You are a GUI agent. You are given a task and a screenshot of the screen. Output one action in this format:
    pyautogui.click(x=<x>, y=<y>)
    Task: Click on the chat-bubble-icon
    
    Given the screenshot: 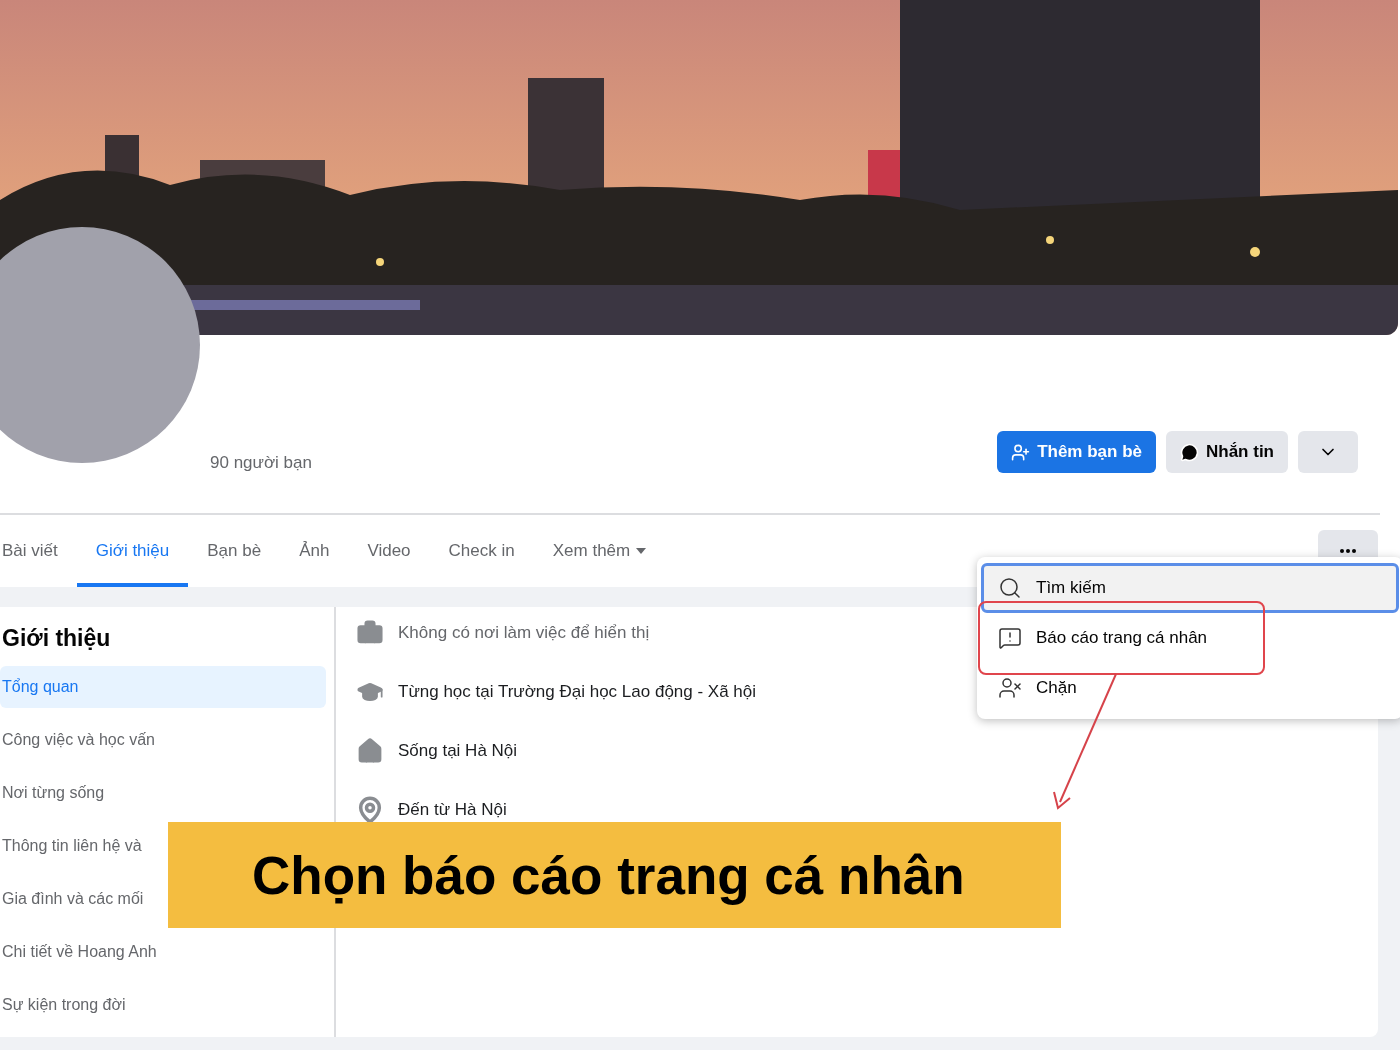 What is the action you would take?
    pyautogui.click(x=1189, y=452)
    